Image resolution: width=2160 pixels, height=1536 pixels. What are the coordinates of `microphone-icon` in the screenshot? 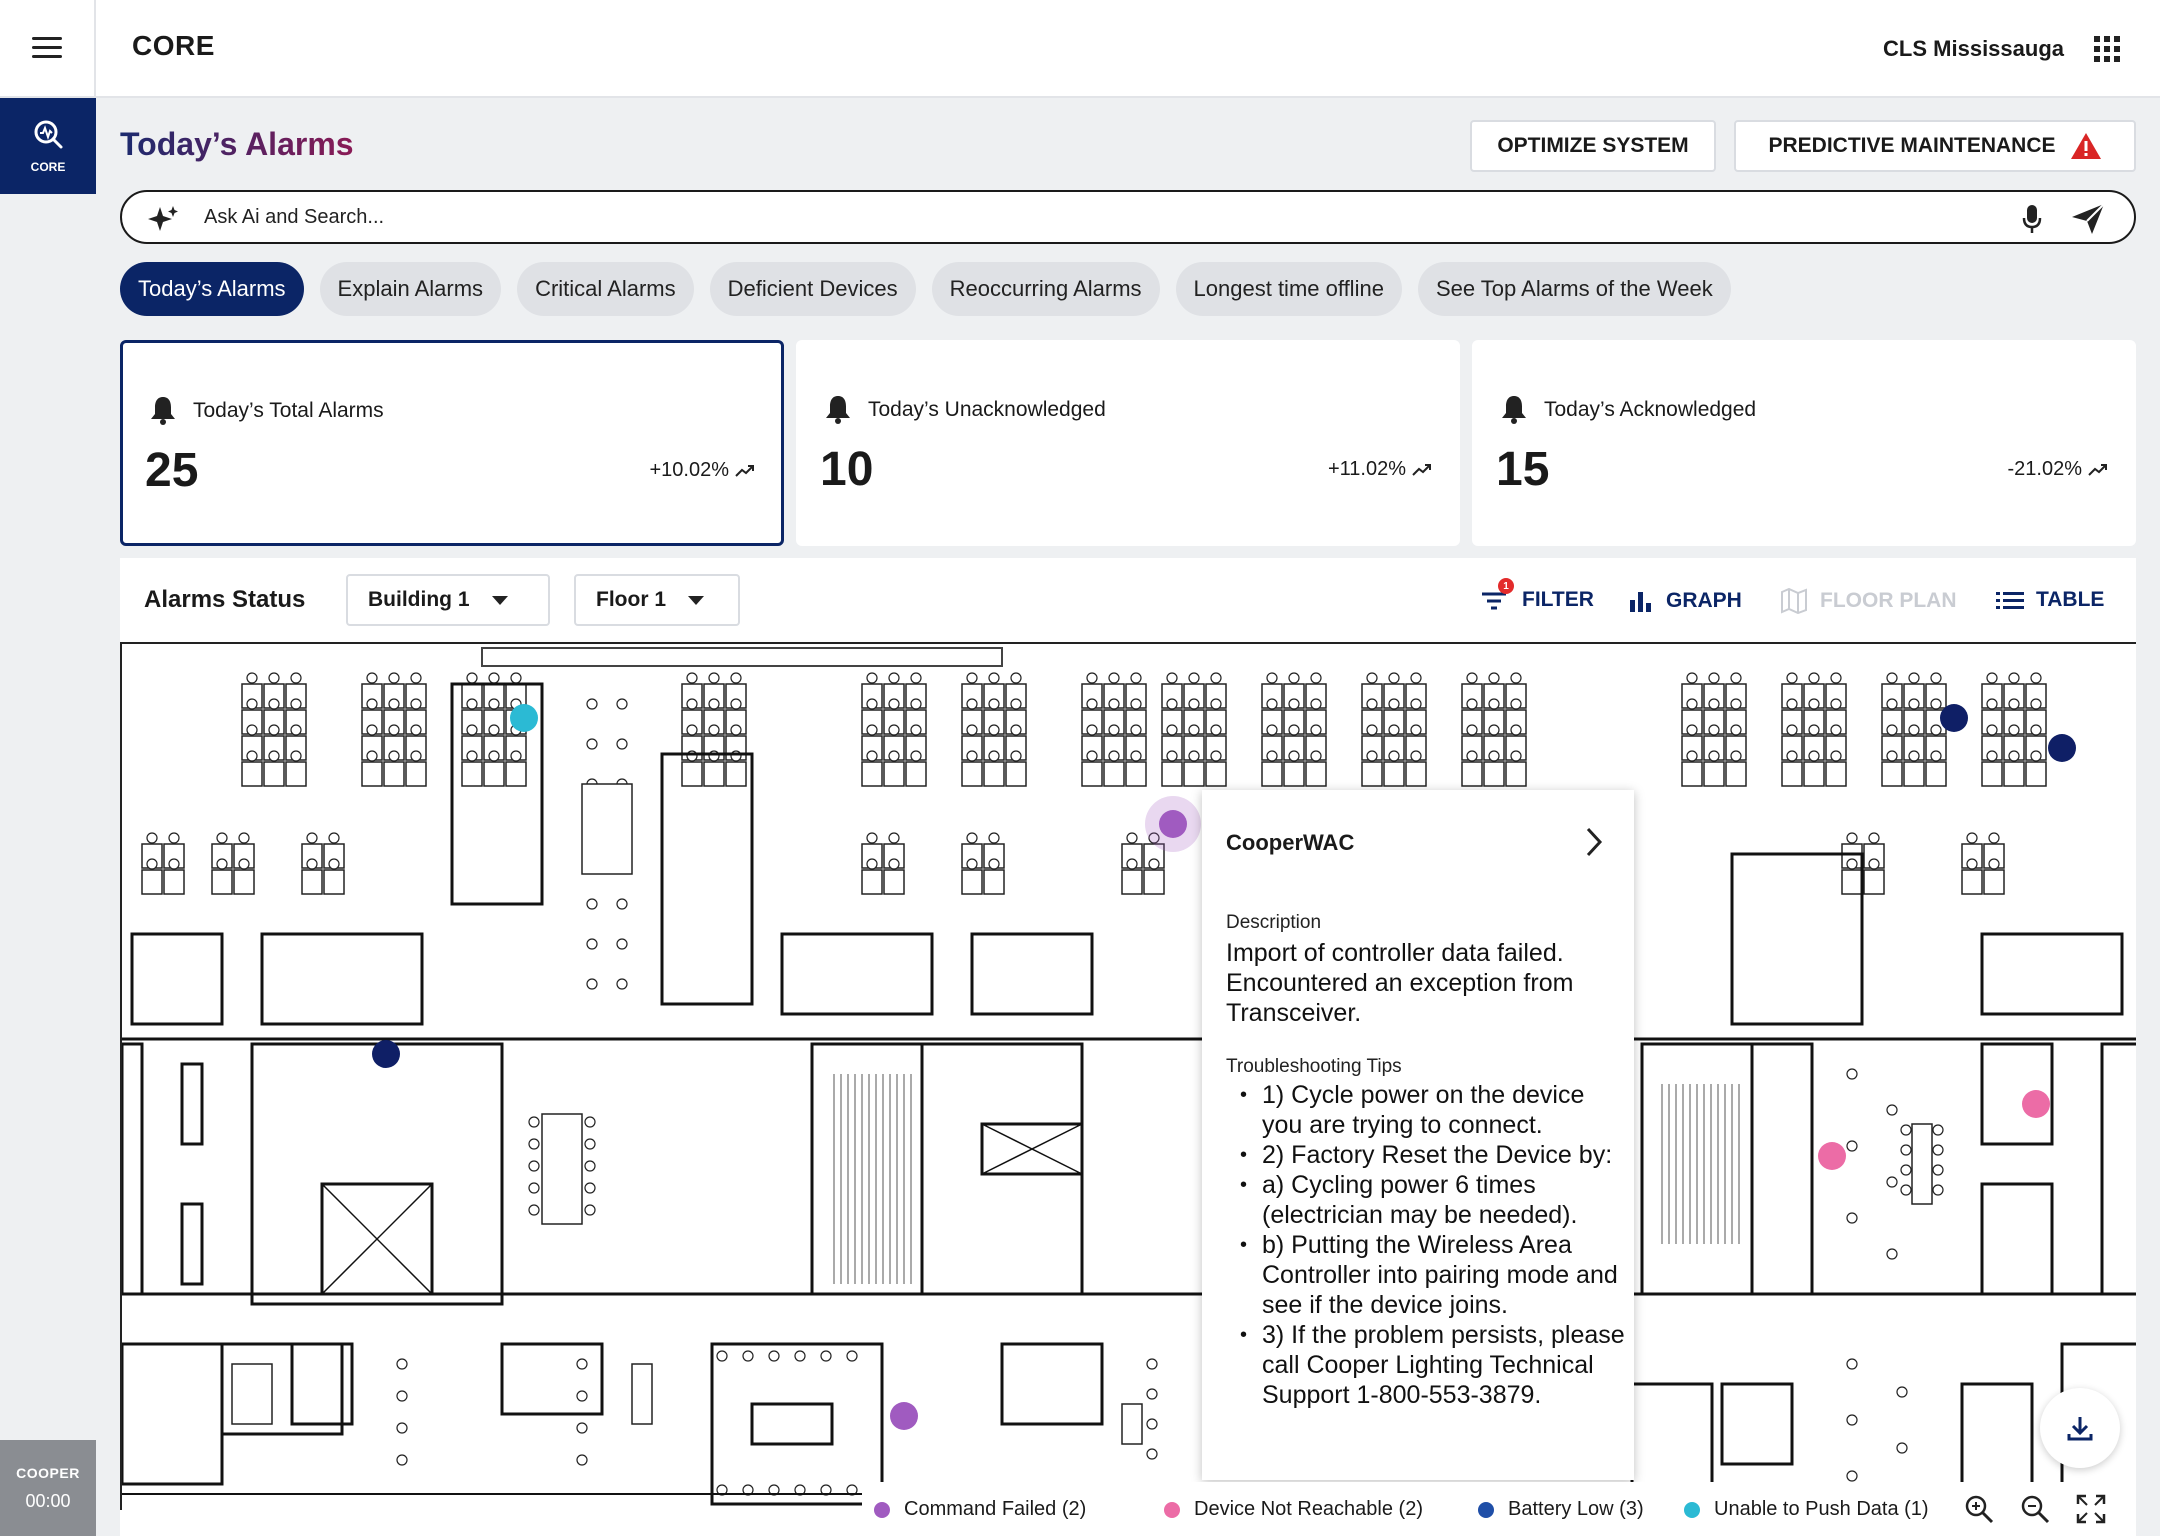 It's located at (2032, 219).